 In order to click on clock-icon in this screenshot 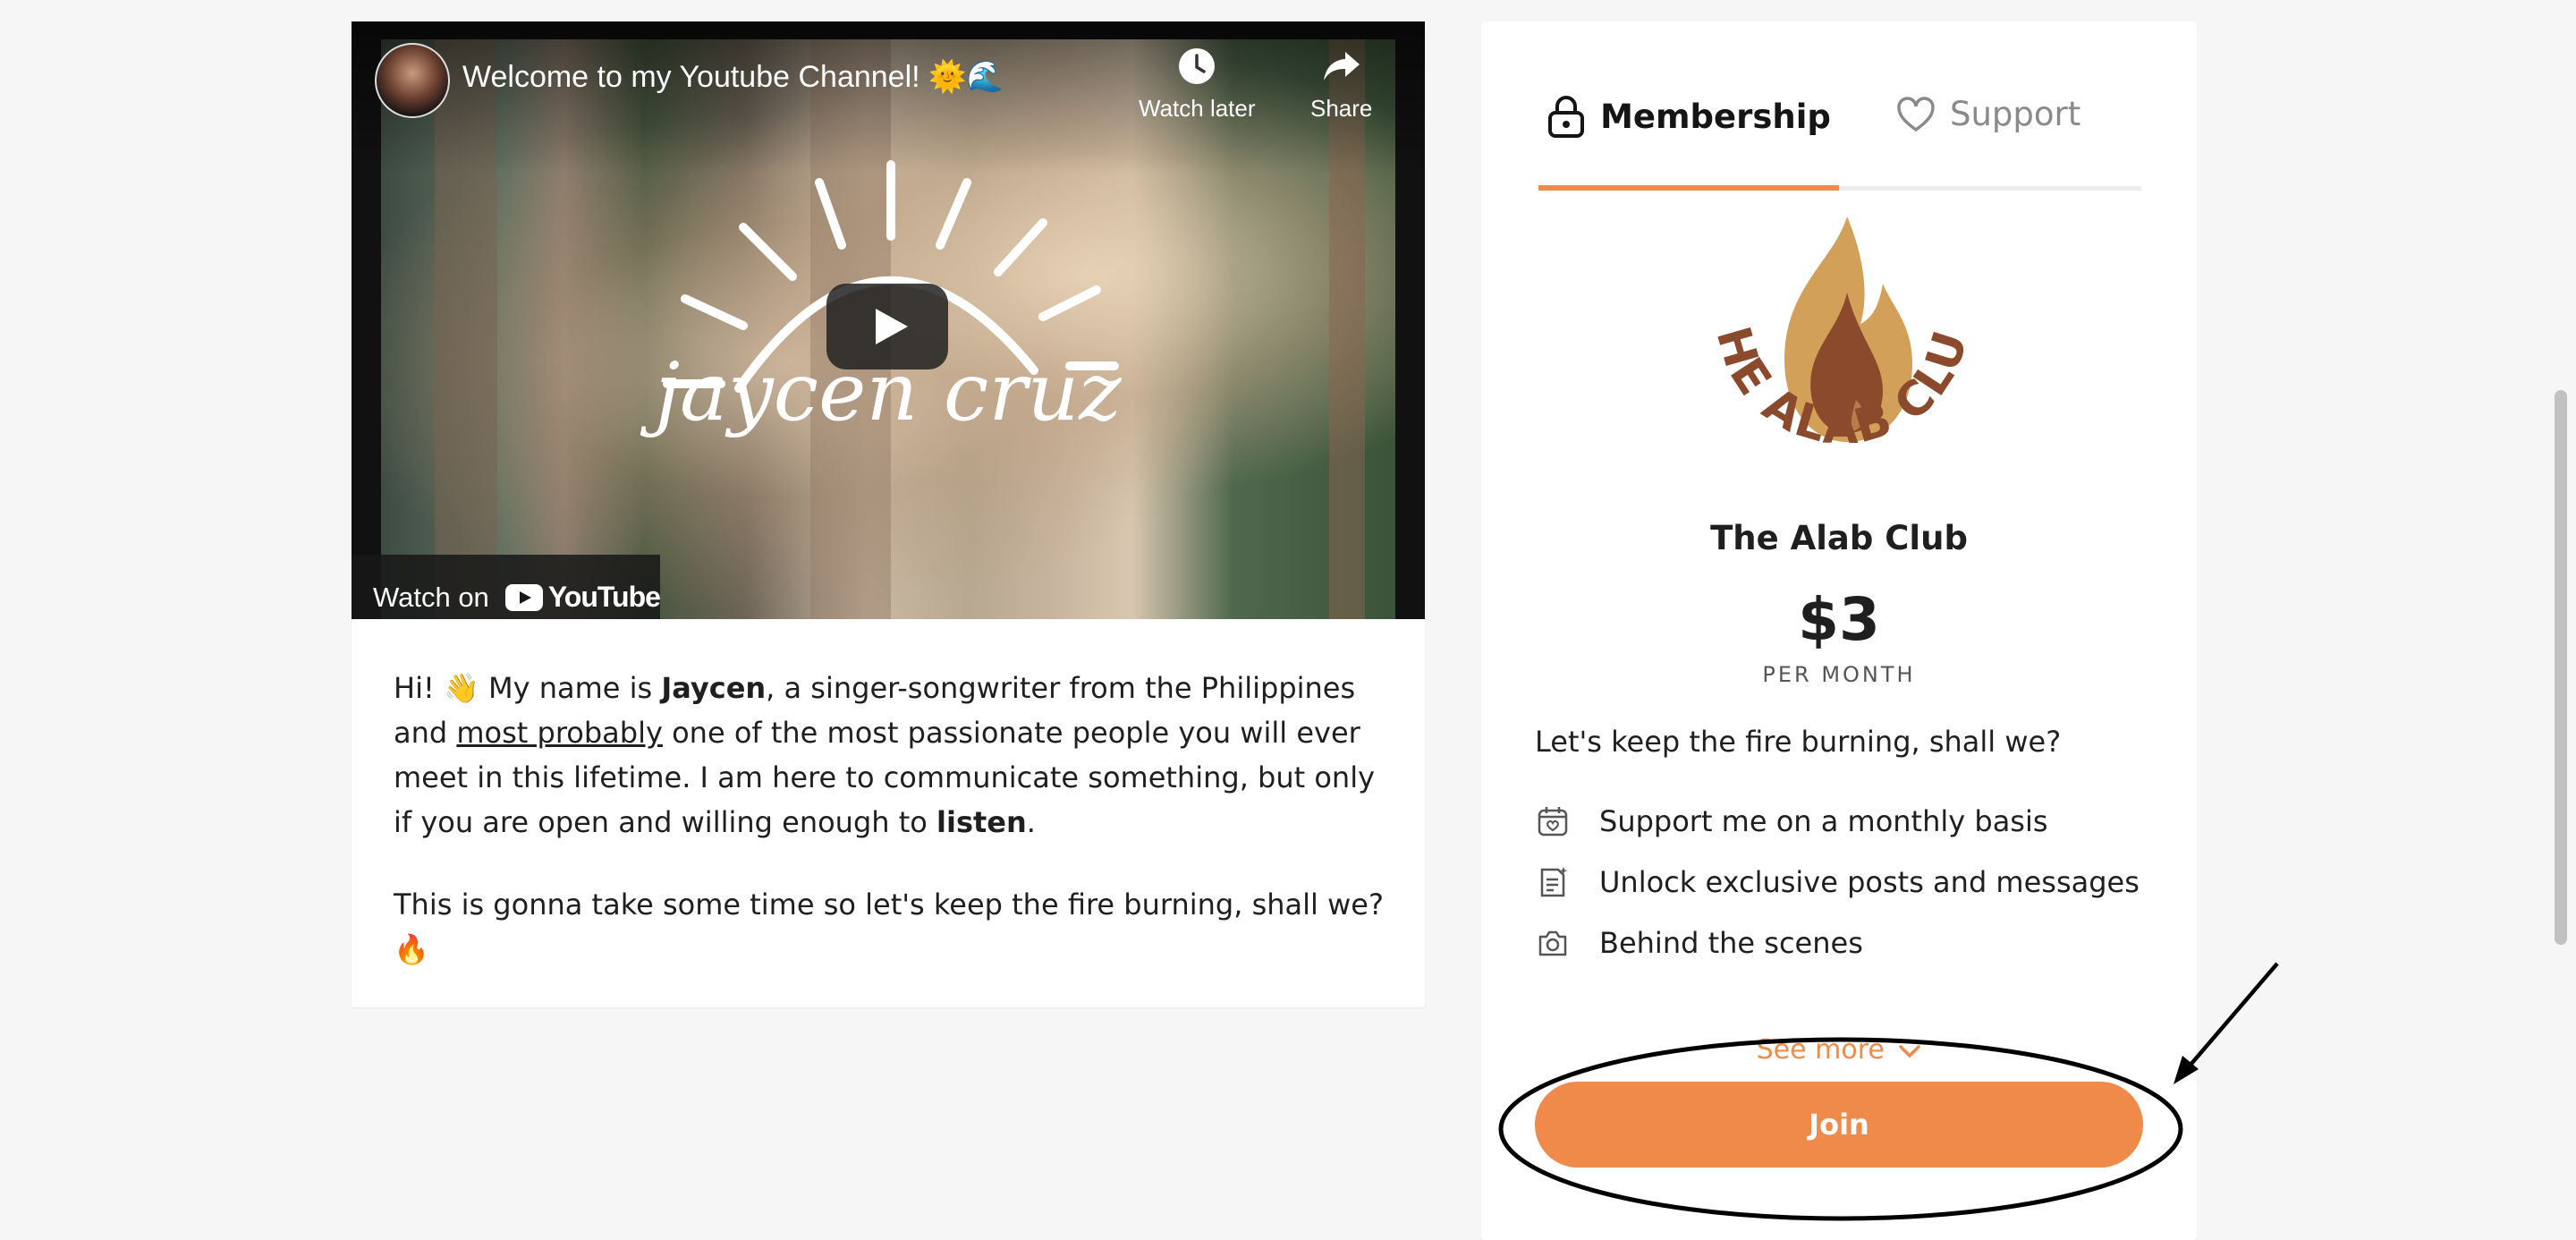, I will do `click(1197, 66)`.